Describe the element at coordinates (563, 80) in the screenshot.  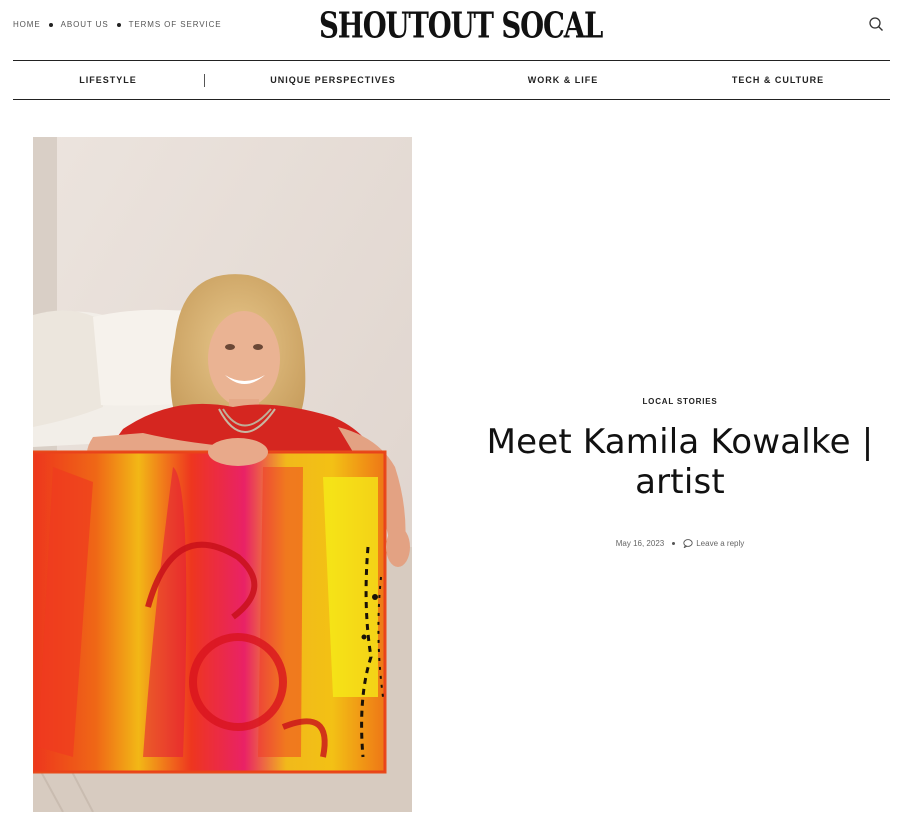
I see `nav-item-work-and-life: WORK & LIFE` at that location.